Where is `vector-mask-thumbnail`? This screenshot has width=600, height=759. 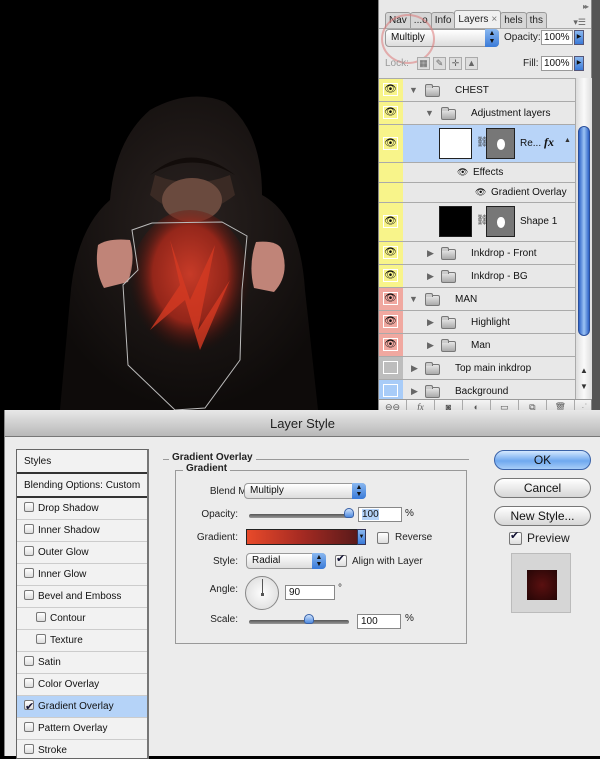 vector-mask-thumbnail is located at coordinates (500, 221).